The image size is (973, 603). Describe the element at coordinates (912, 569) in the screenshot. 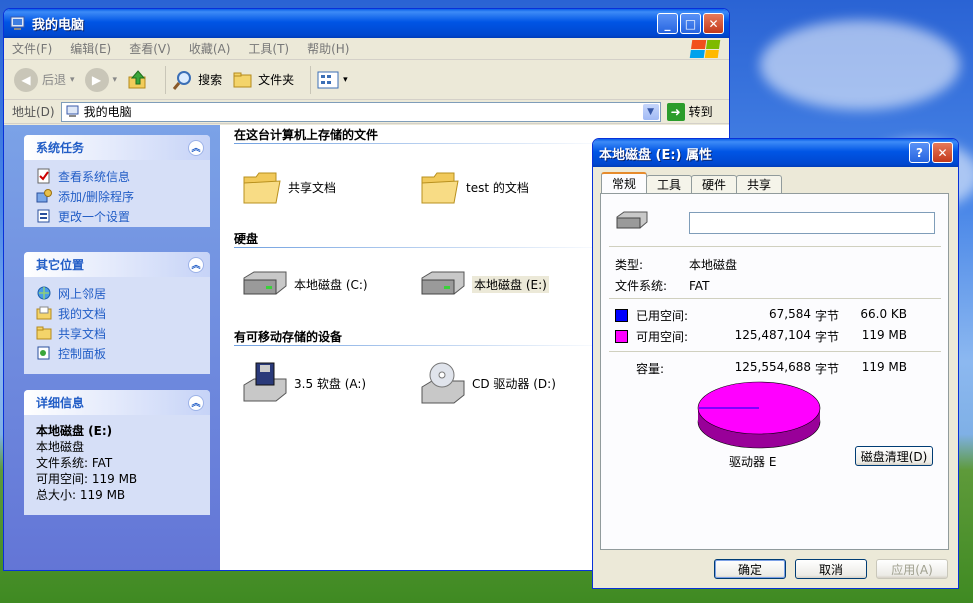

I see `apply-button: 应用(A)` at that location.